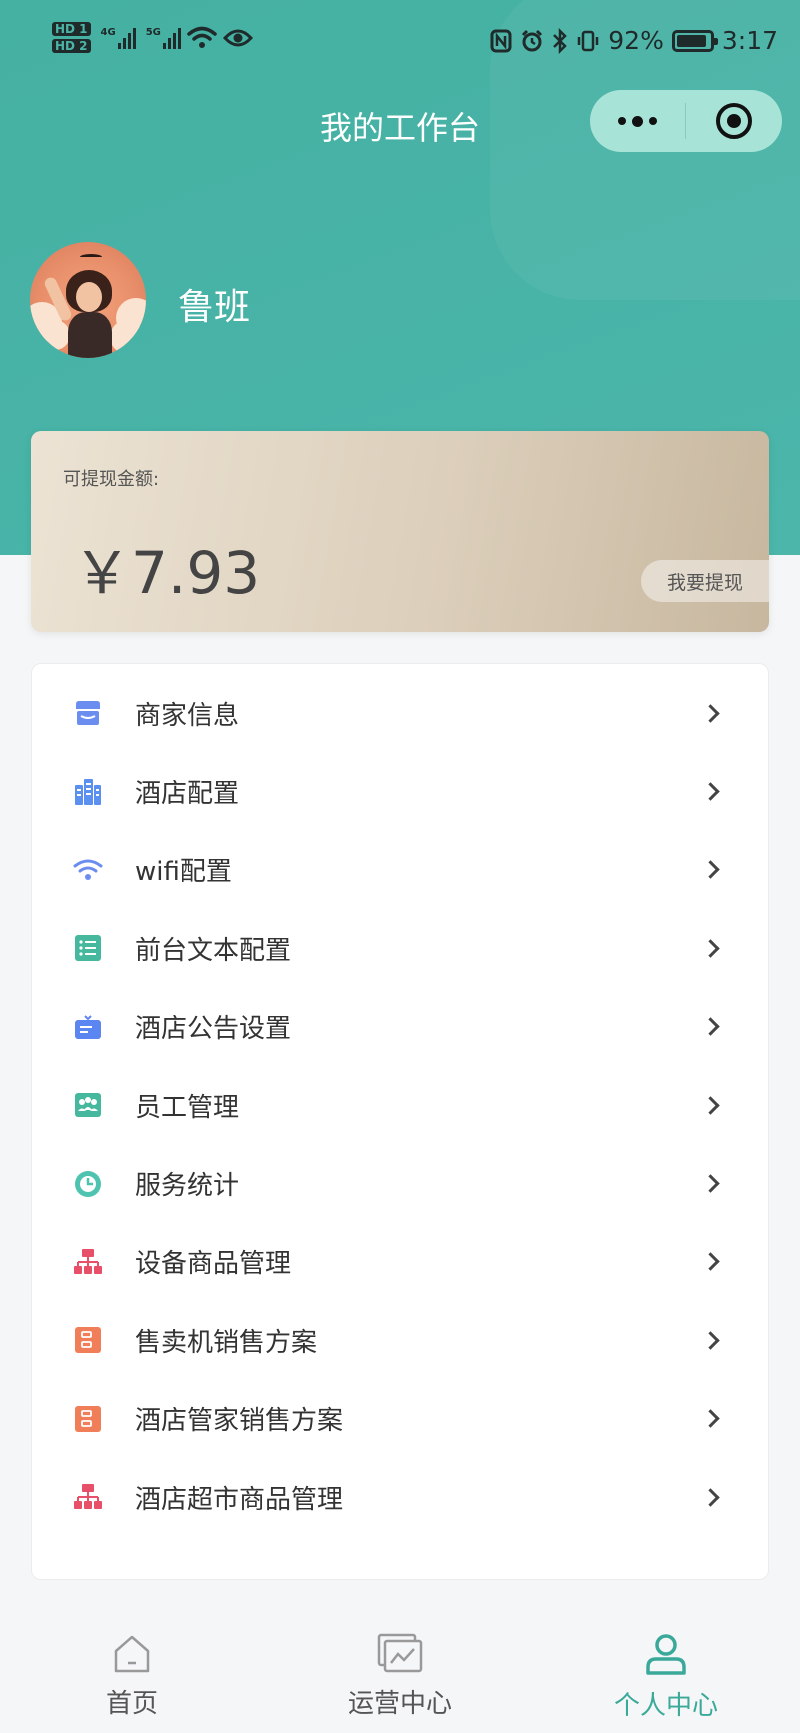  I want to click on menu-item-wifi-config: wifi配置, so click(400, 870).